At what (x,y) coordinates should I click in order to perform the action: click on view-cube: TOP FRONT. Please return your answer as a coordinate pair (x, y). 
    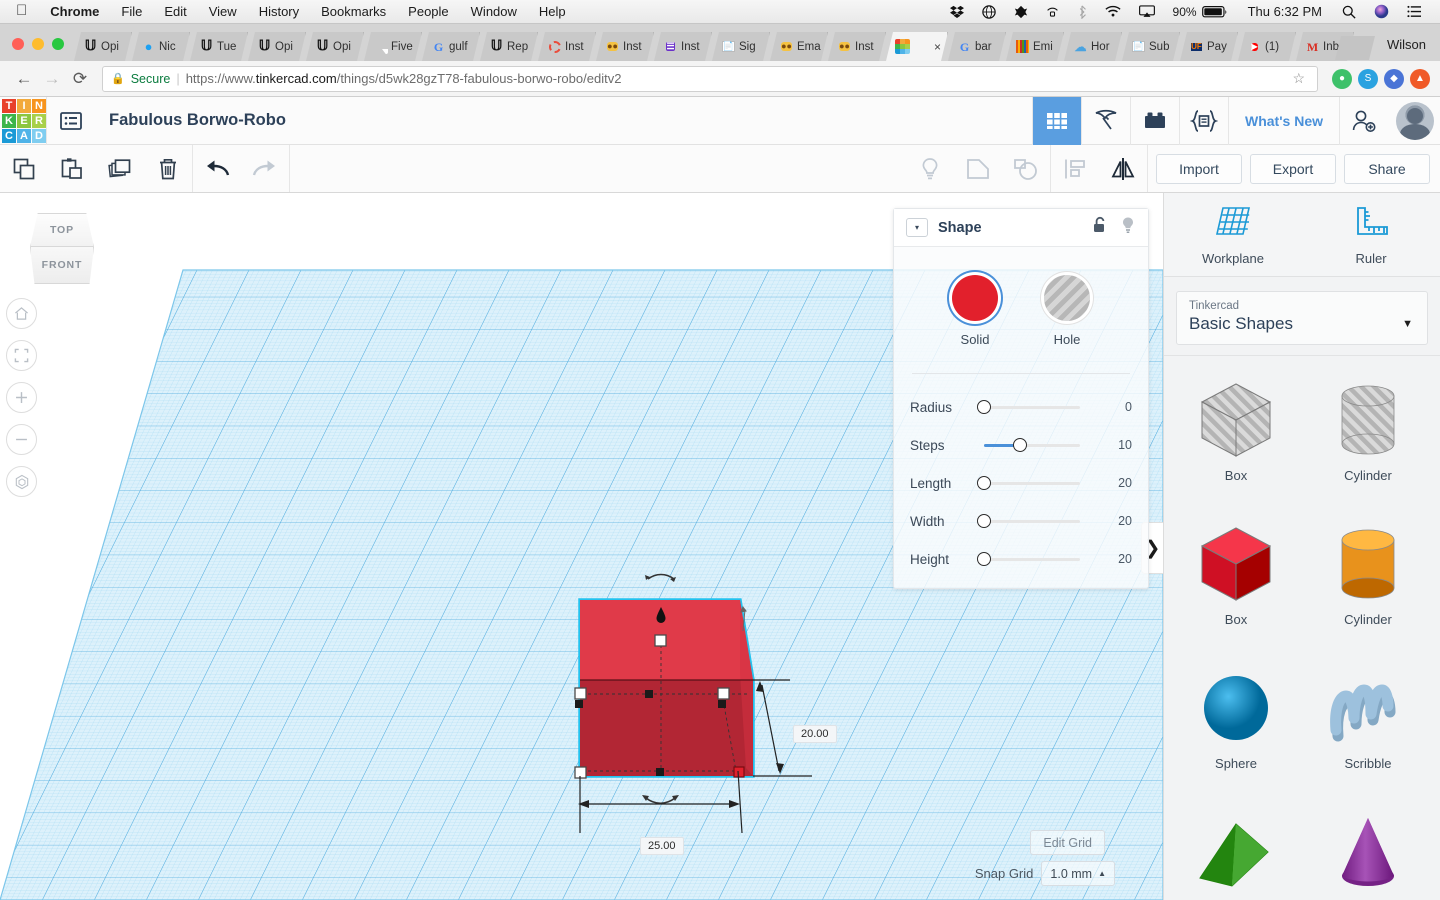
    Looking at the image, I should click on (62, 249).